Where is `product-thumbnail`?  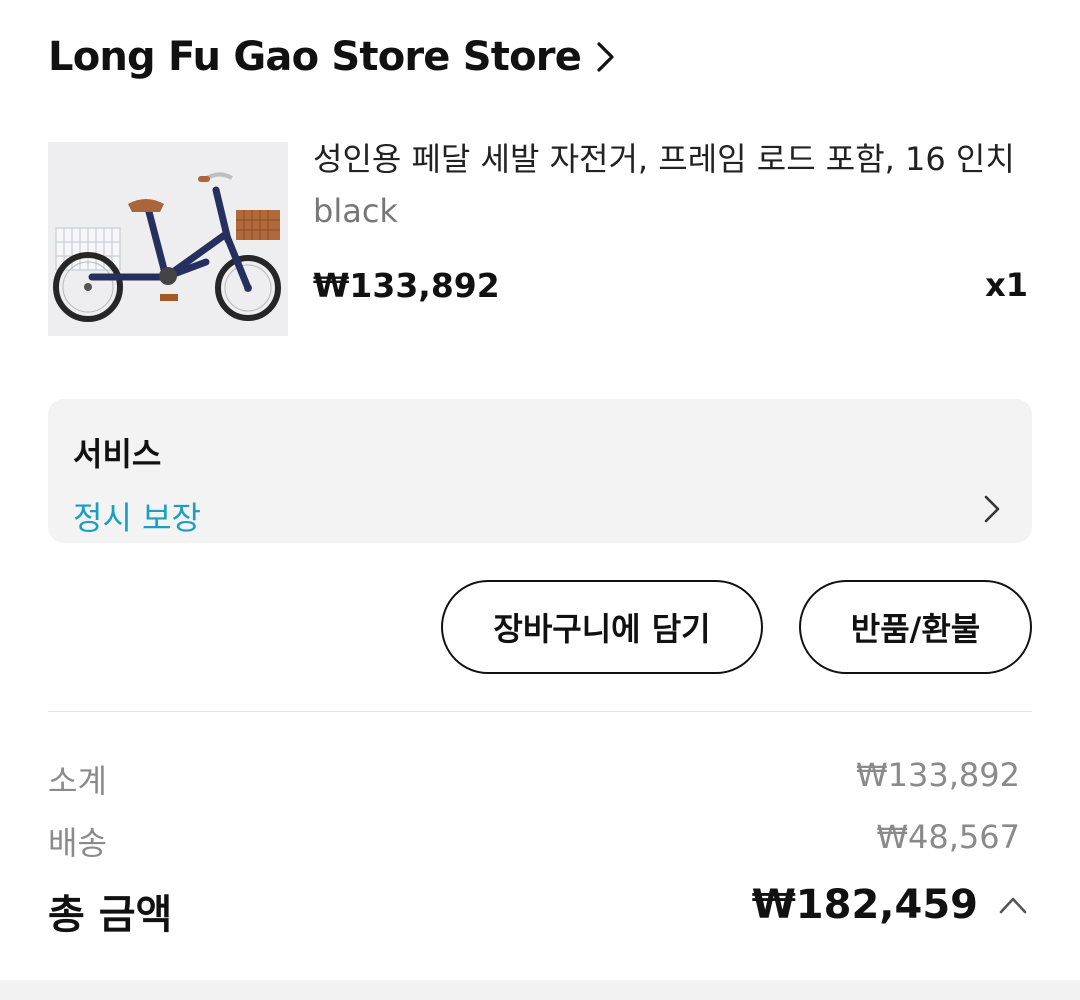
product-thumbnail is located at coordinates (168, 239).